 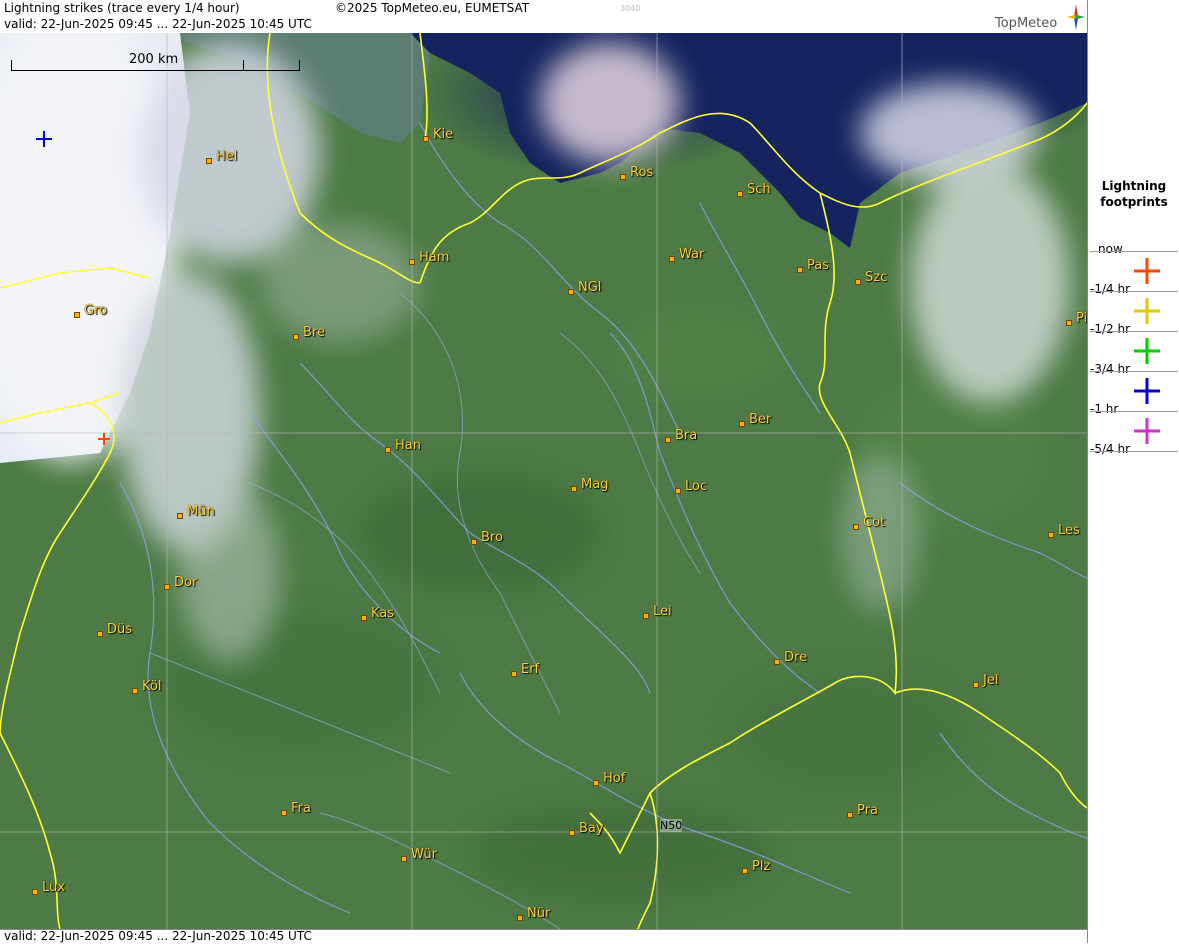 What do you see at coordinates (630, 8) in the screenshot?
I see `map-code: 3040` at bounding box center [630, 8].